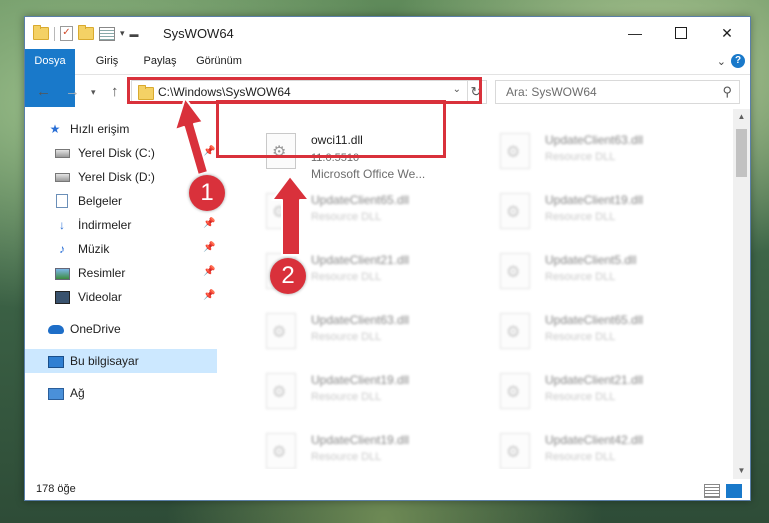  What do you see at coordinates (207, 193) in the screenshot?
I see `callout-badge-1: 1` at bounding box center [207, 193].